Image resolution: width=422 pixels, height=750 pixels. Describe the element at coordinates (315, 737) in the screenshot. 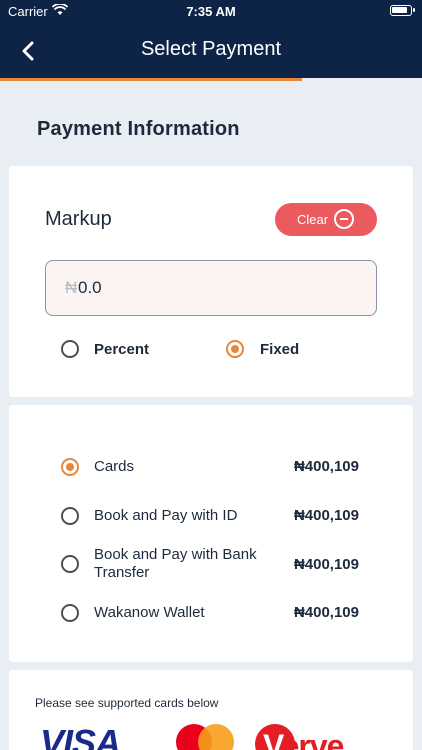

I see `verve-logo: Verve` at that location.